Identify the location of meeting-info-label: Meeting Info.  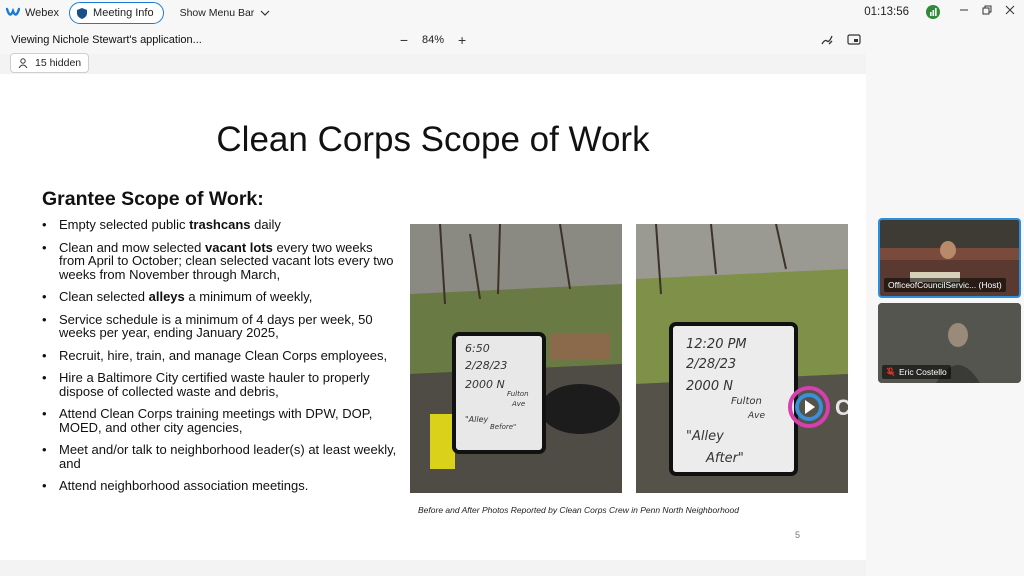
(123, 13).